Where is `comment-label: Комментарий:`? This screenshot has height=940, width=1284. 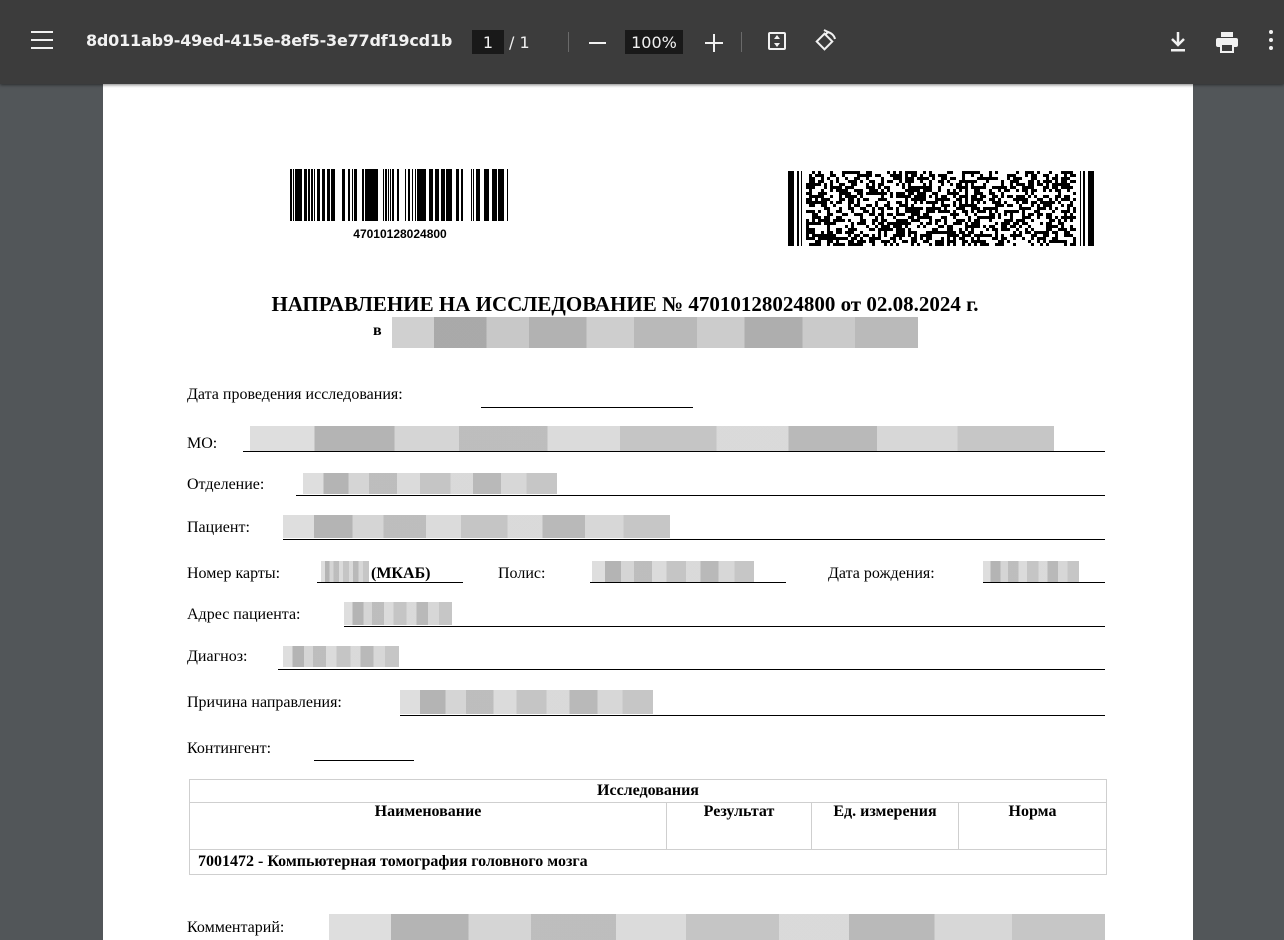 comment-label: Комментарий: is located at coordinates (236, 927).